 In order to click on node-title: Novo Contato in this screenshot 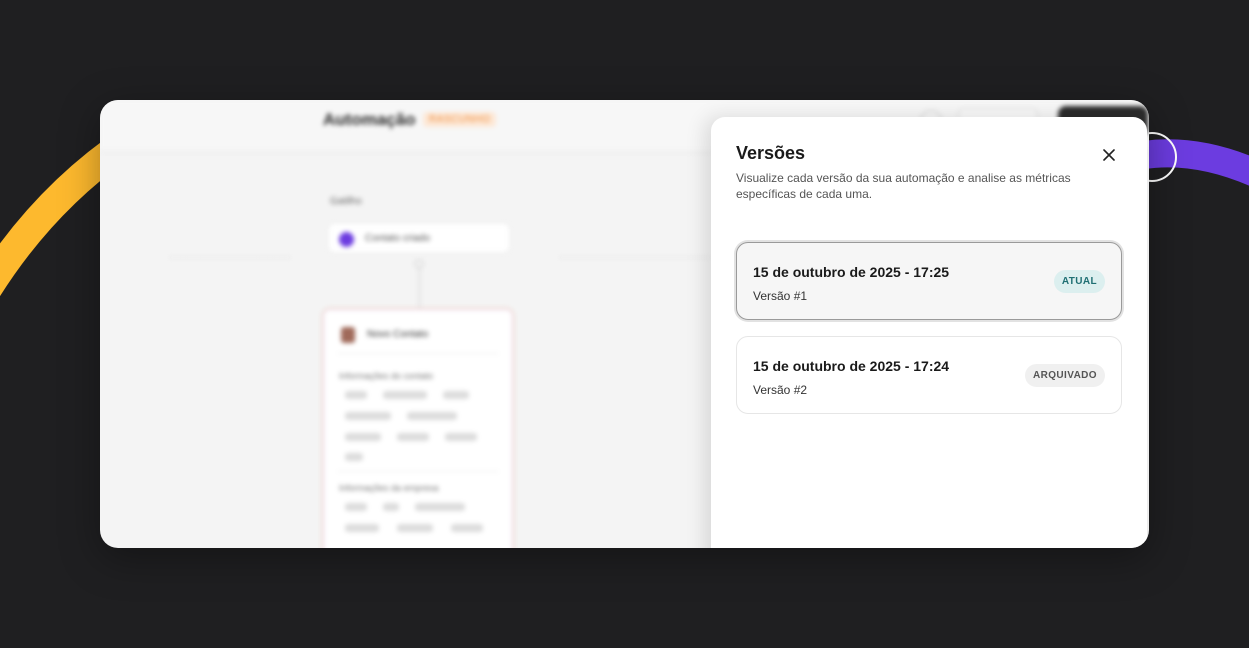, I will do `click(398, 334)`.